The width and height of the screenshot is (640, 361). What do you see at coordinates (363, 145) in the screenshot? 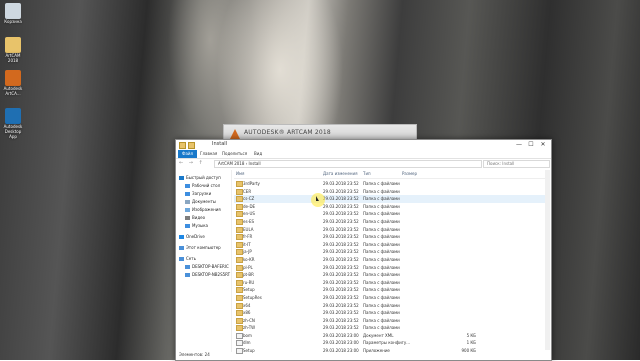
I see `title-bar: Install — ☐ ✕` at bounding box center [363, 145].